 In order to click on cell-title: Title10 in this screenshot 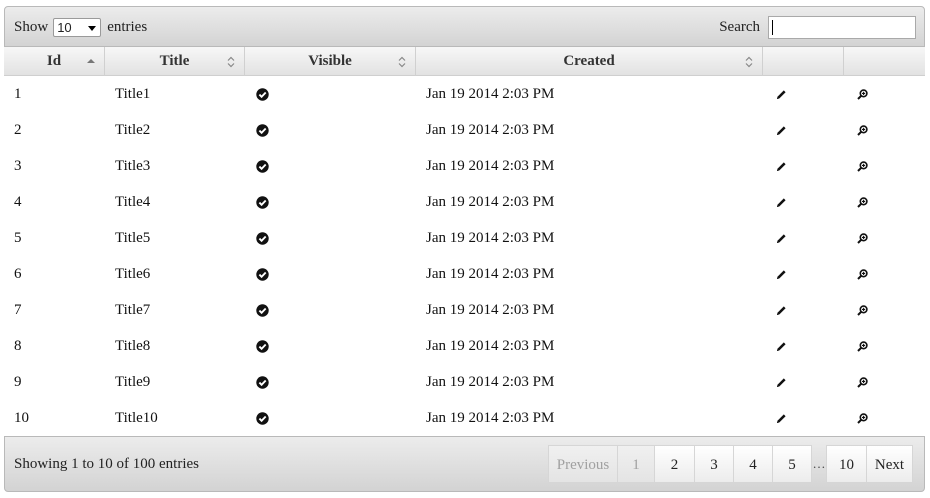, I will do `click(136, 418)`.